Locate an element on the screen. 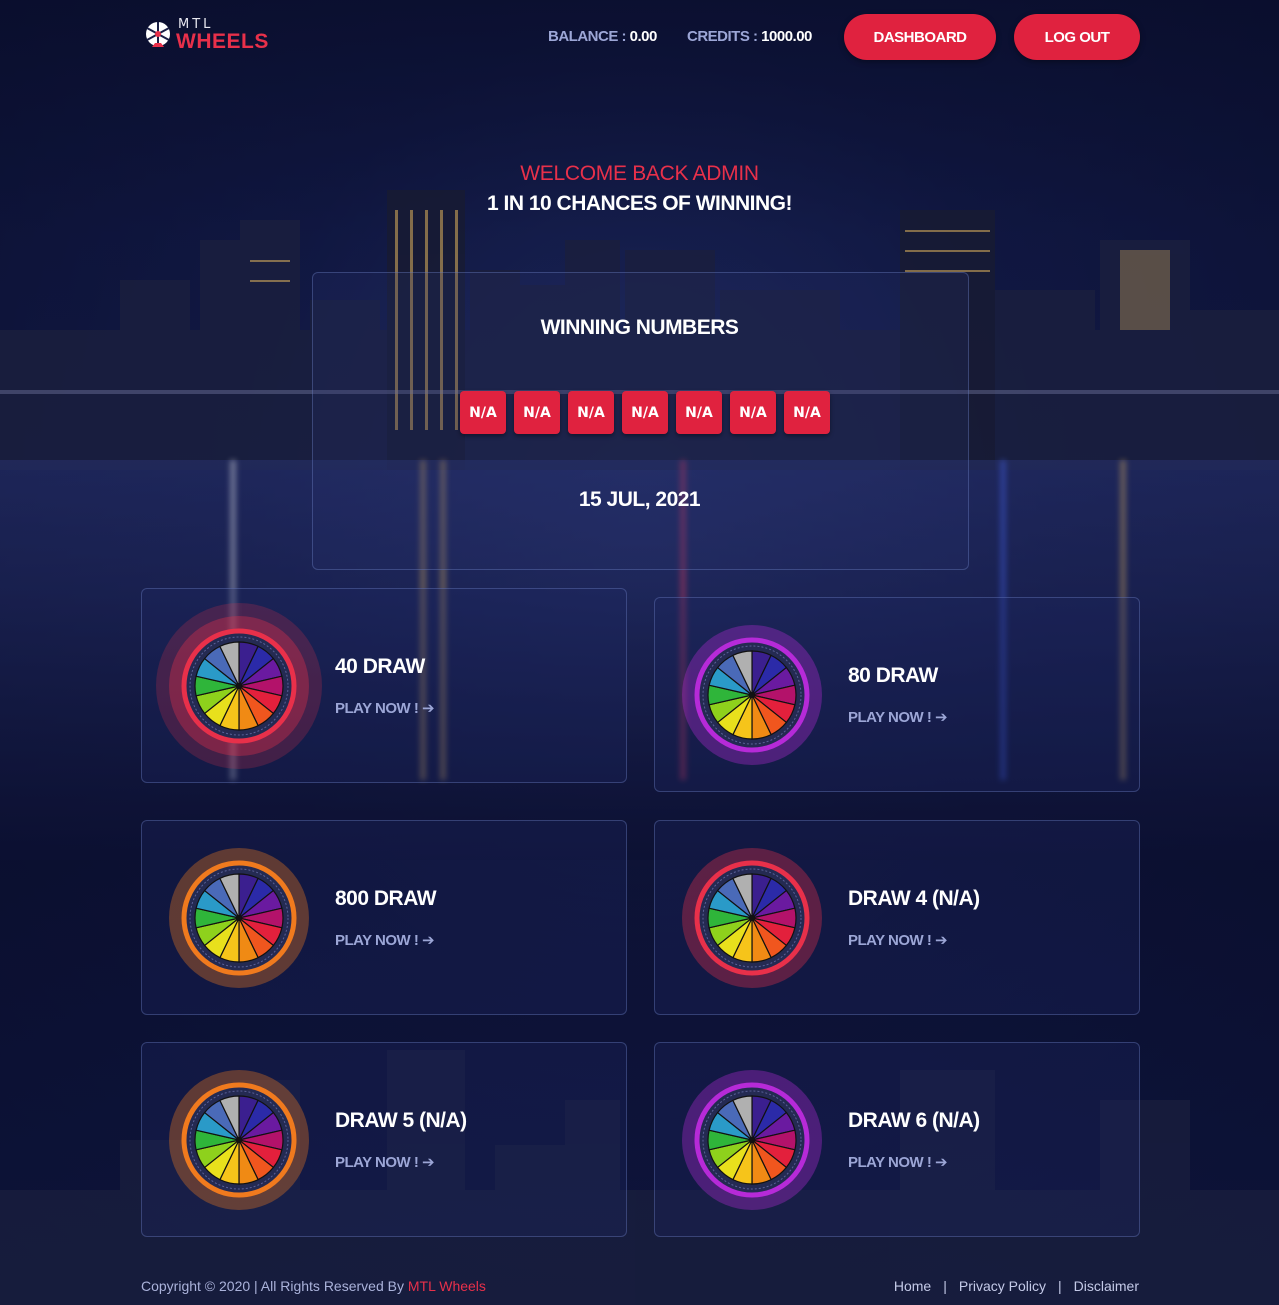 This screenshot has width=1279, height=1305. draw-card-800: 800 DRAW PLAY NOW ! ➔ is located at coordinates (384, 917).